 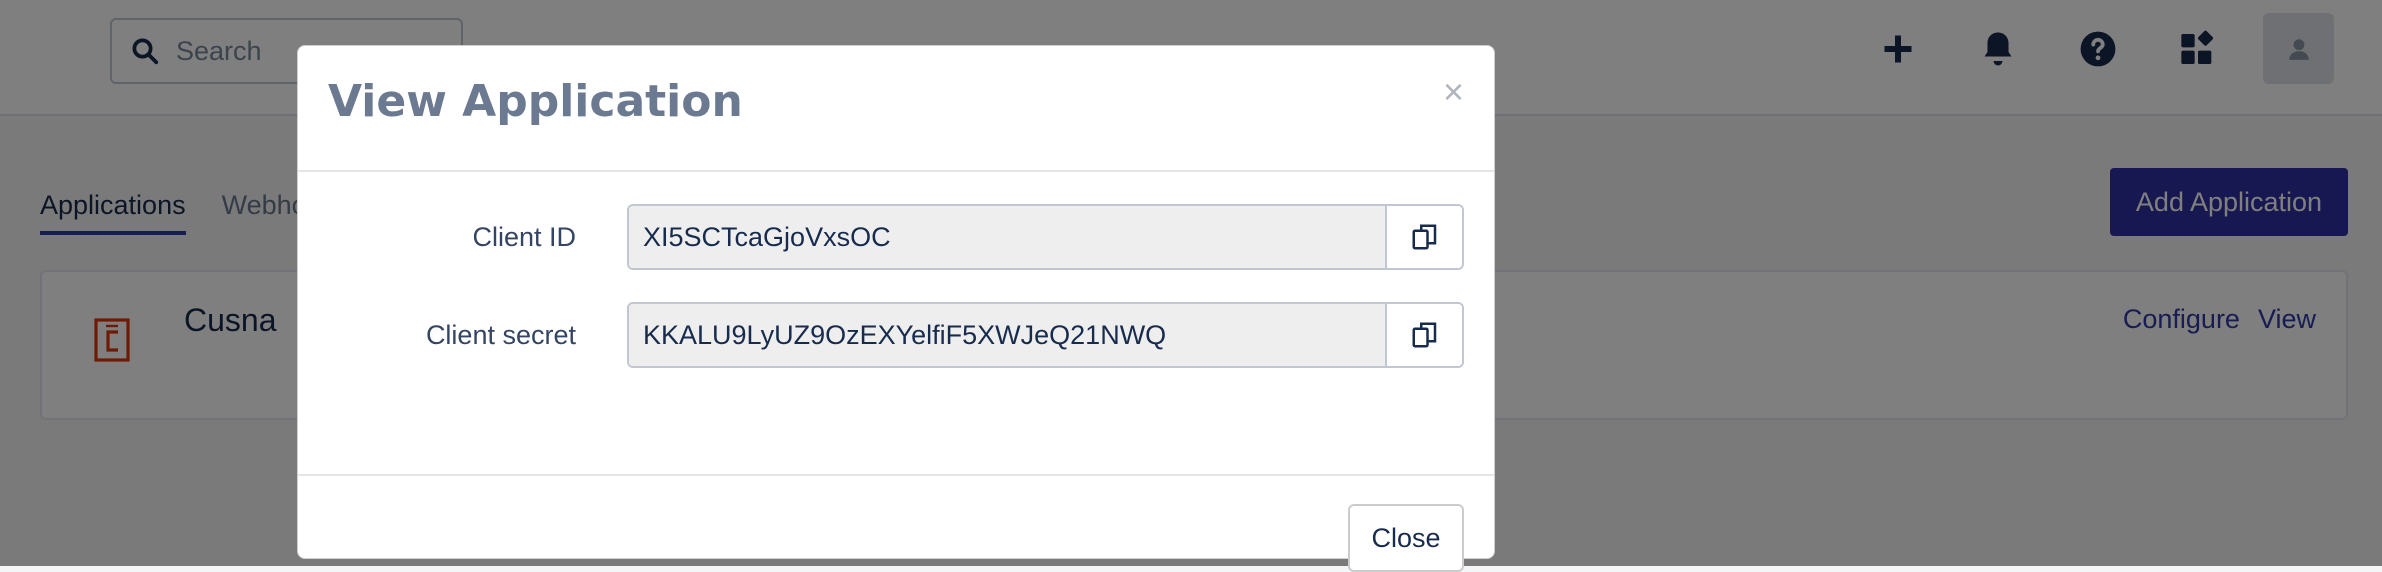 I want to click on client-id-field-group, so click(x=1045, y=237).